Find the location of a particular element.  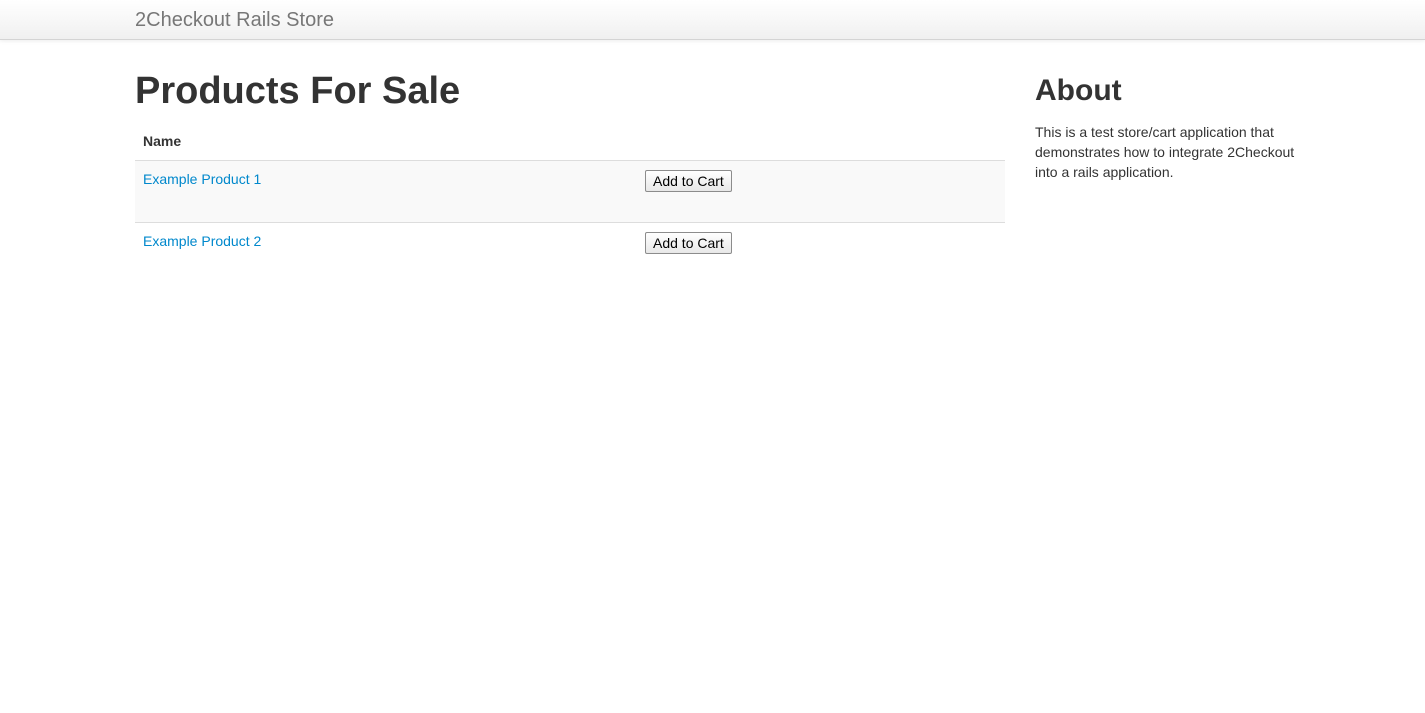

column-header-name: Name is located at coordinates (162, 141).